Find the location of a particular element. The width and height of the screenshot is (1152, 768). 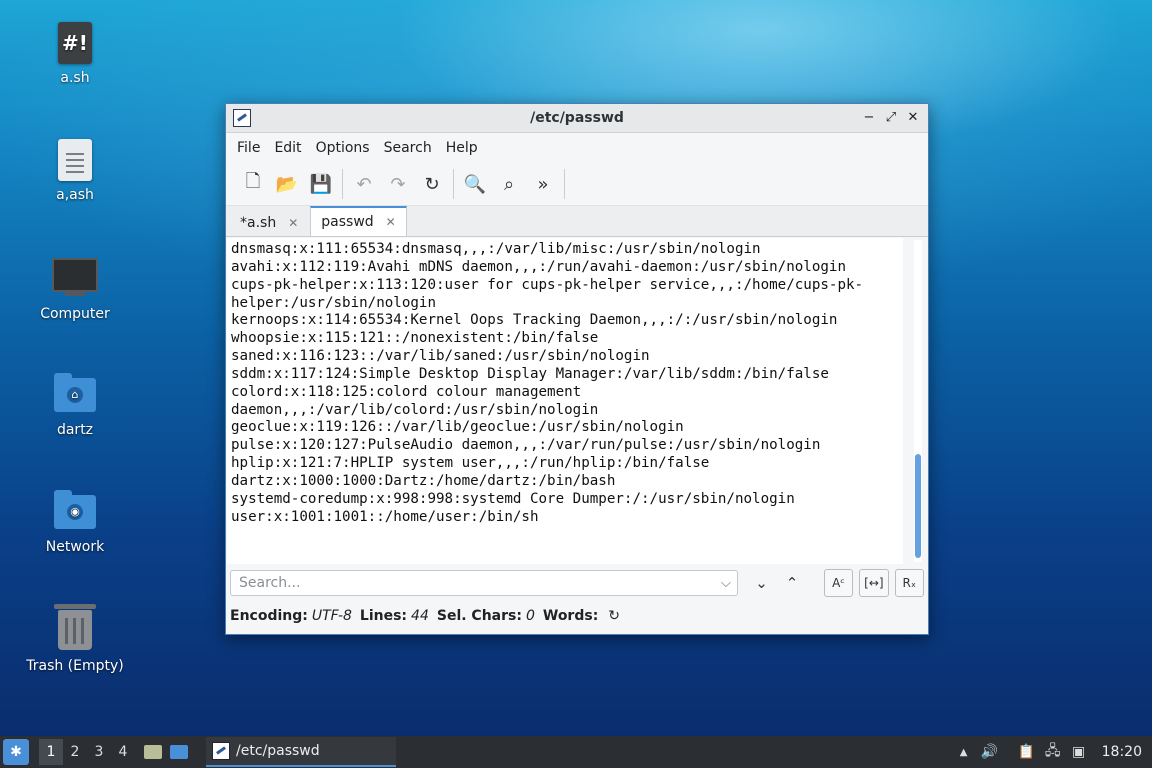

computer-icon is located at coordinates (75, 277).